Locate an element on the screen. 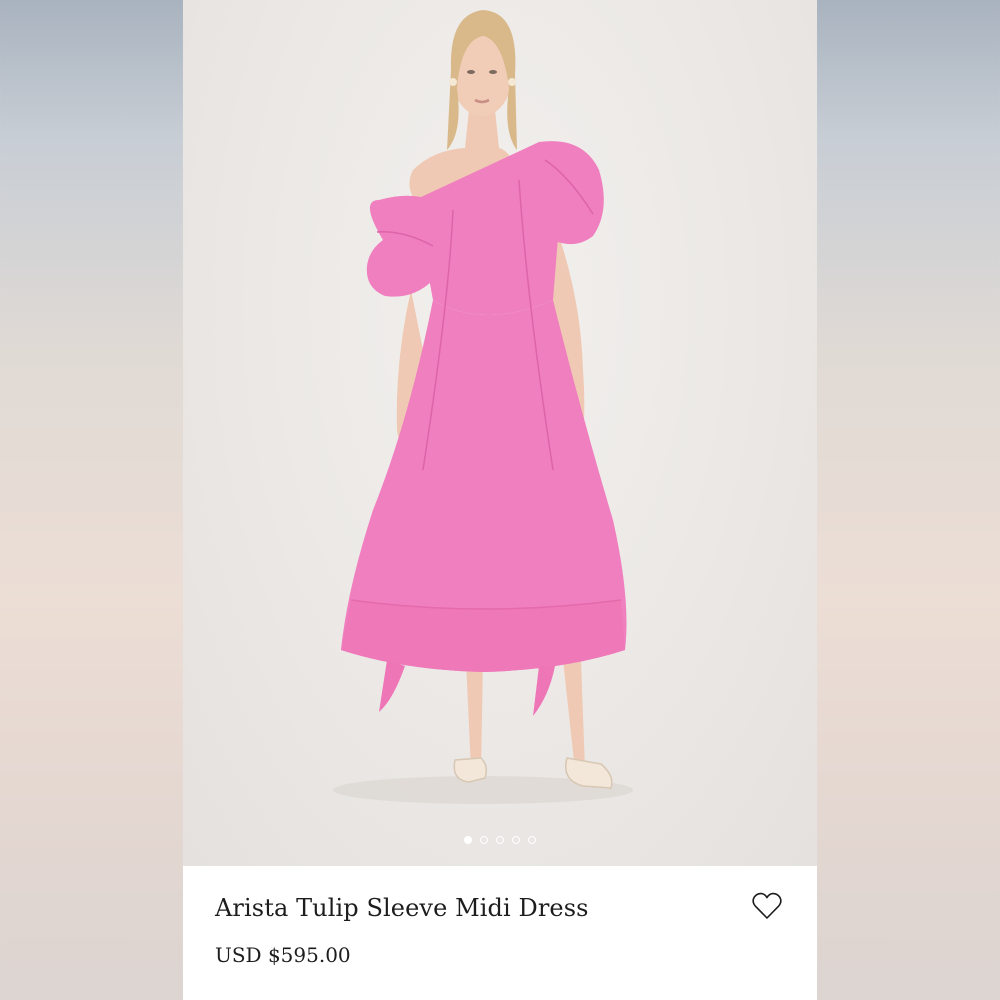  product-price: USD $595.00 is located at coordinates (283, 955).